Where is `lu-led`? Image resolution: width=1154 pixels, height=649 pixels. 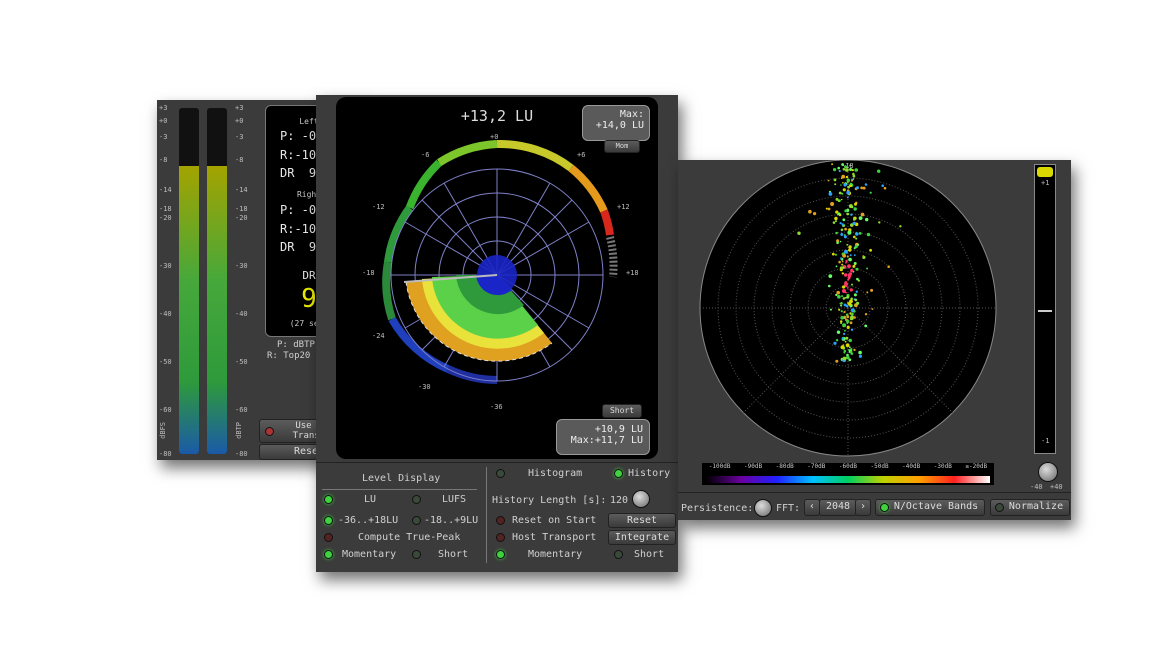
lu-led is located at coordinates (328, 499).